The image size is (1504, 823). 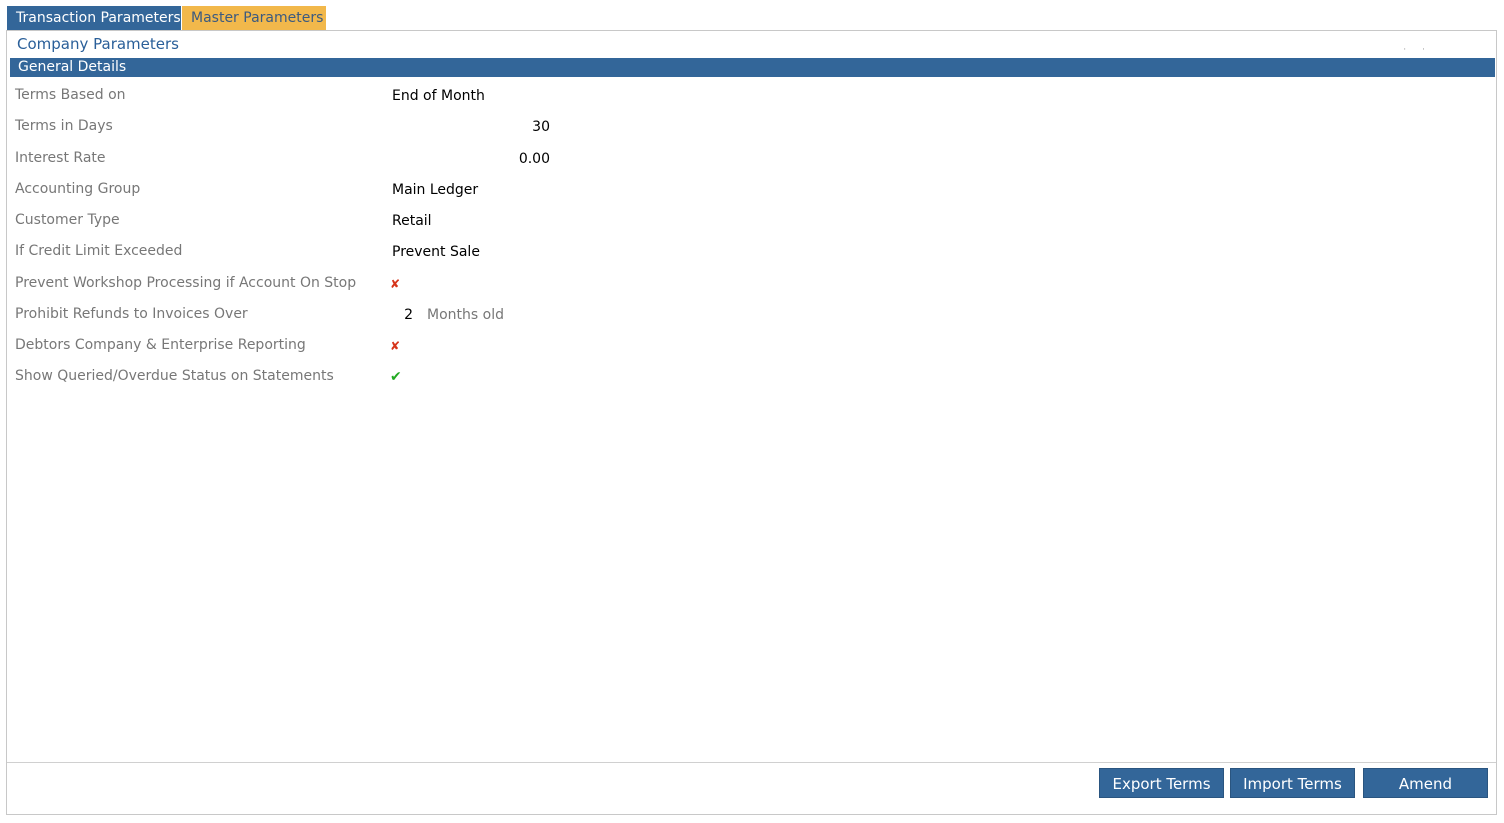 I want to click on field-value: Prevent Sale, so click(x=436, y=252).